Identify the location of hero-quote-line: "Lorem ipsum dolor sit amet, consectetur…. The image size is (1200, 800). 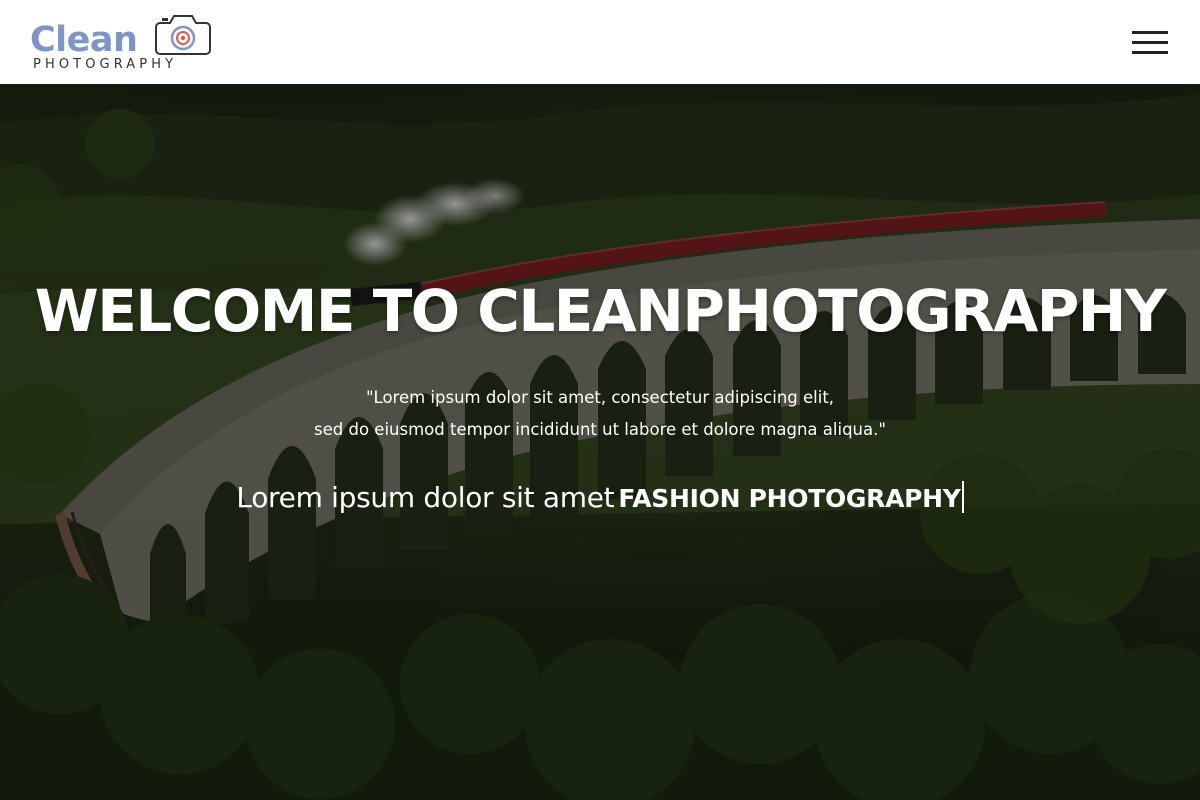
(600, 397).